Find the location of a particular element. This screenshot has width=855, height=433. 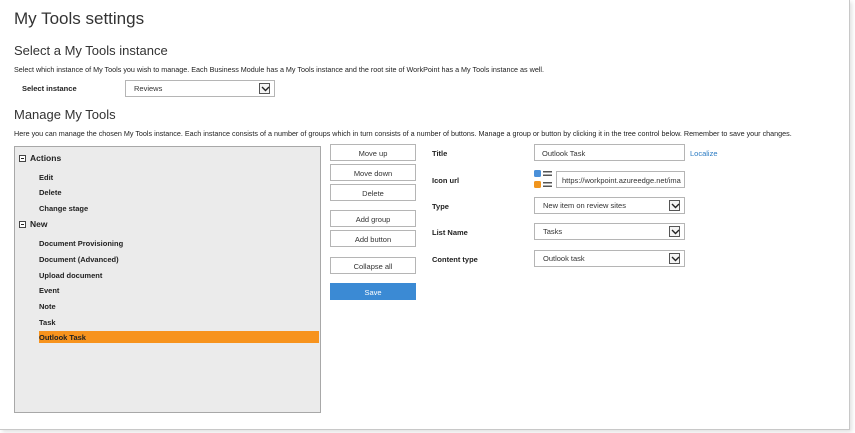

content-type-label: Content type is located at coordinates (455, 259).